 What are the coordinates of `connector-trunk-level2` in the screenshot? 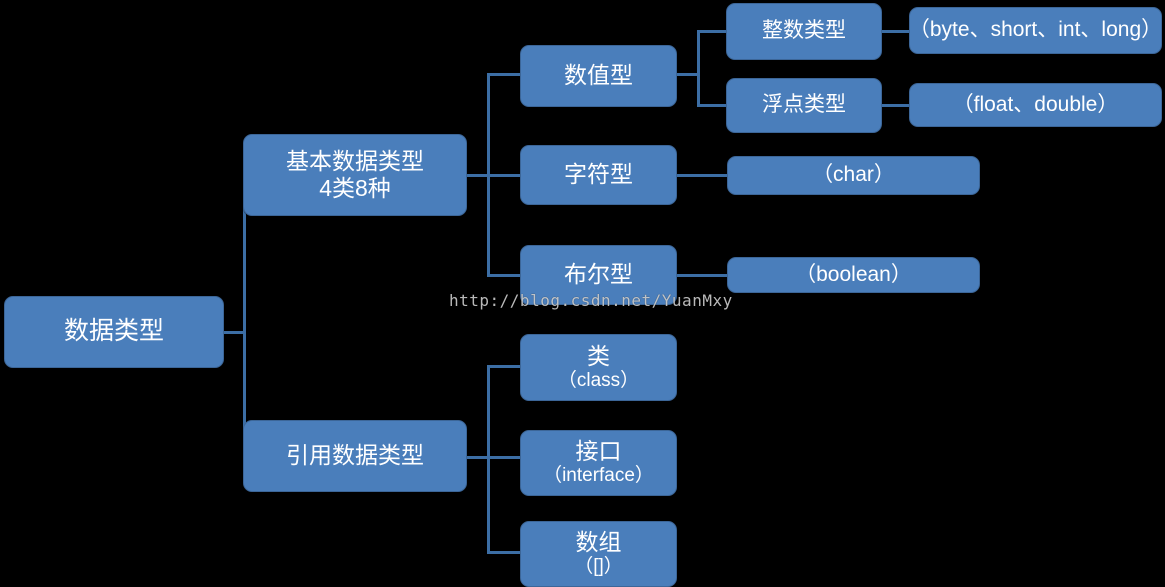 It's located at (244, 316).